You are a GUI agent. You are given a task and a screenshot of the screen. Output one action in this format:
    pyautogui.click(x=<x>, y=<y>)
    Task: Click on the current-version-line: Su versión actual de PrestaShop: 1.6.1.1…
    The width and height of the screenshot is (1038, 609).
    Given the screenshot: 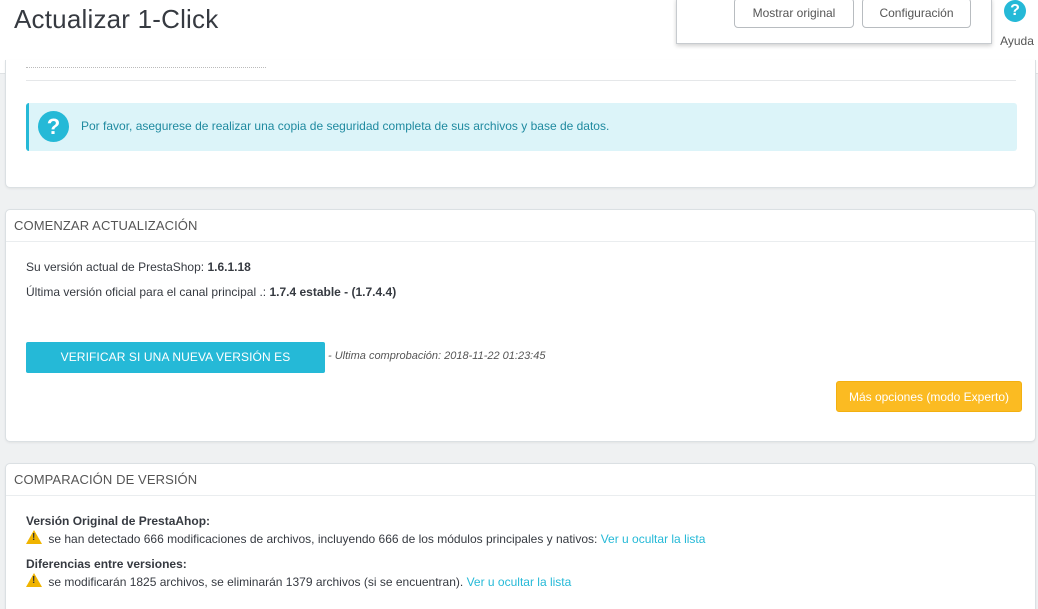 What is the action you would take?
    pyautogui.click(x=138, y=267)
    